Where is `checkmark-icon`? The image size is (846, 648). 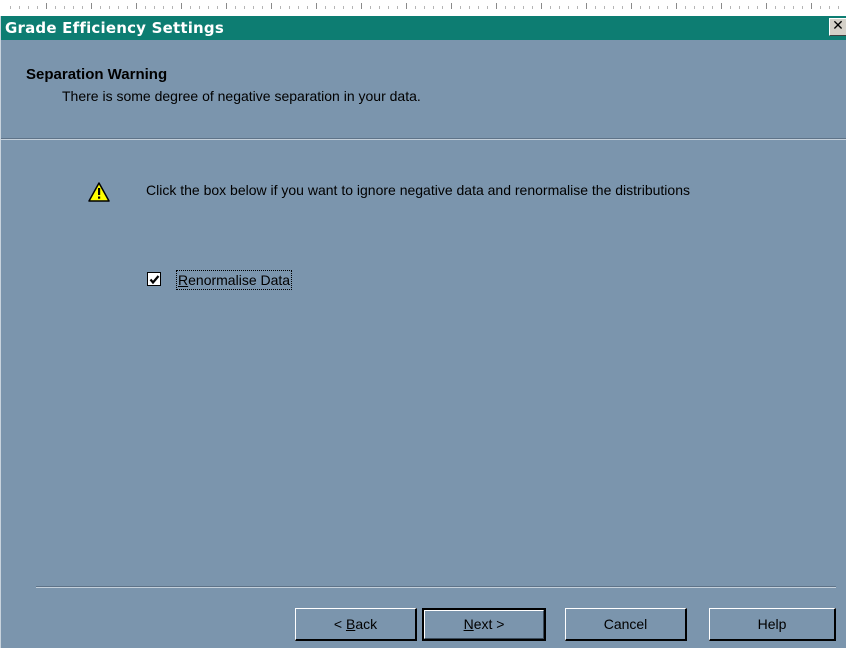 checkmark-icon is located at coordinates (154, 280).